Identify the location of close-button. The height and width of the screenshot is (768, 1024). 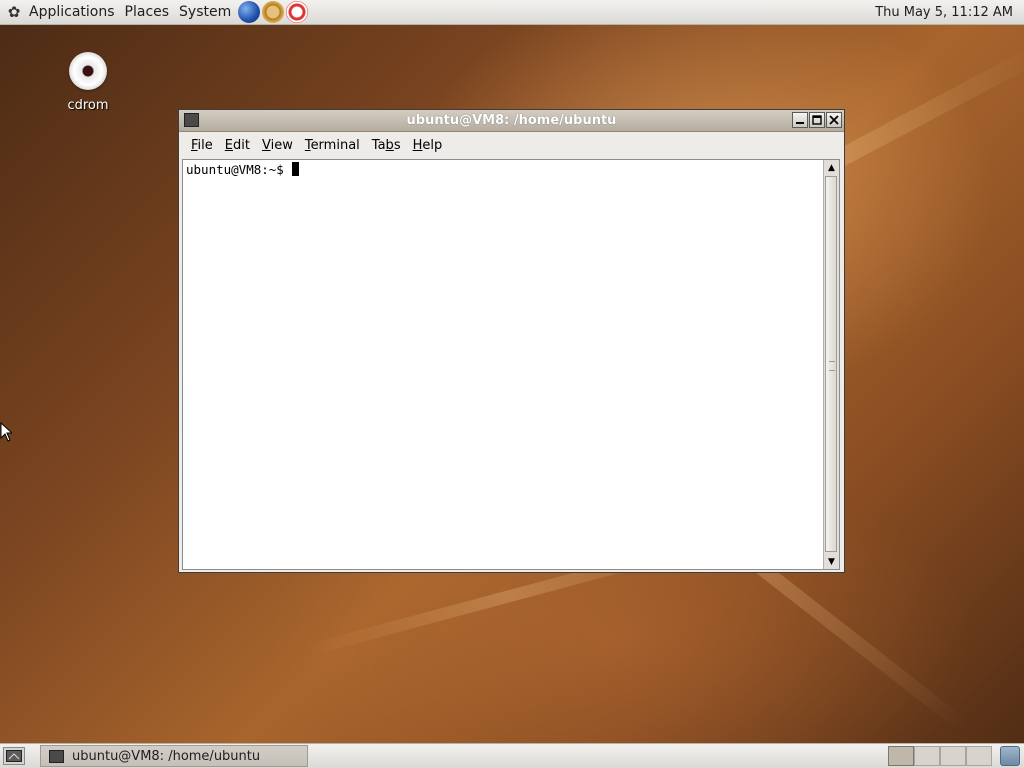
(834, 120).